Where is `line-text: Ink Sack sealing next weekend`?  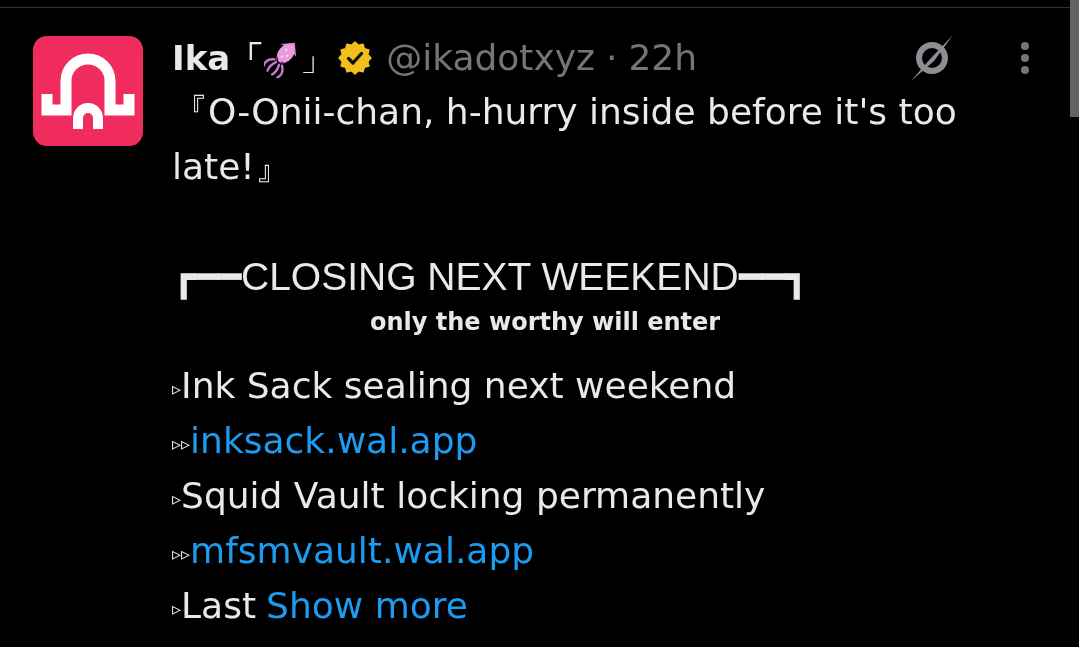
line-text: Ink Sack sealing next weekend is located at coordinates (459, 386).